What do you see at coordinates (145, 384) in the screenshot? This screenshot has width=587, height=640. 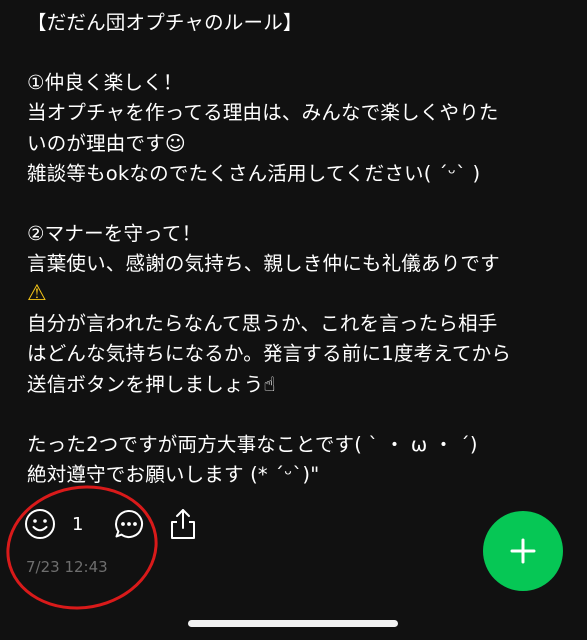 I see `post-line-text: 送信ボタンを押しましょう` at bounding box center [145, 384].